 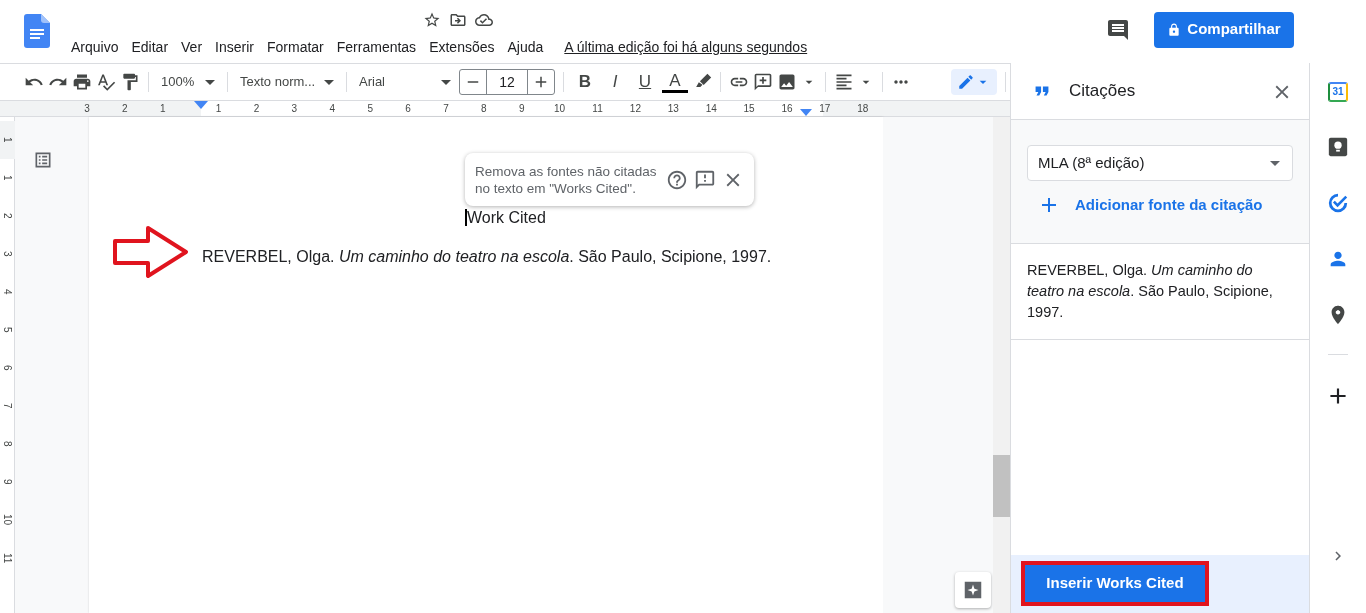 What do you see at coordinates (1102, 91) in the screenshot?
I see `panel-title: Citações` at bounding box center [1102, 91].